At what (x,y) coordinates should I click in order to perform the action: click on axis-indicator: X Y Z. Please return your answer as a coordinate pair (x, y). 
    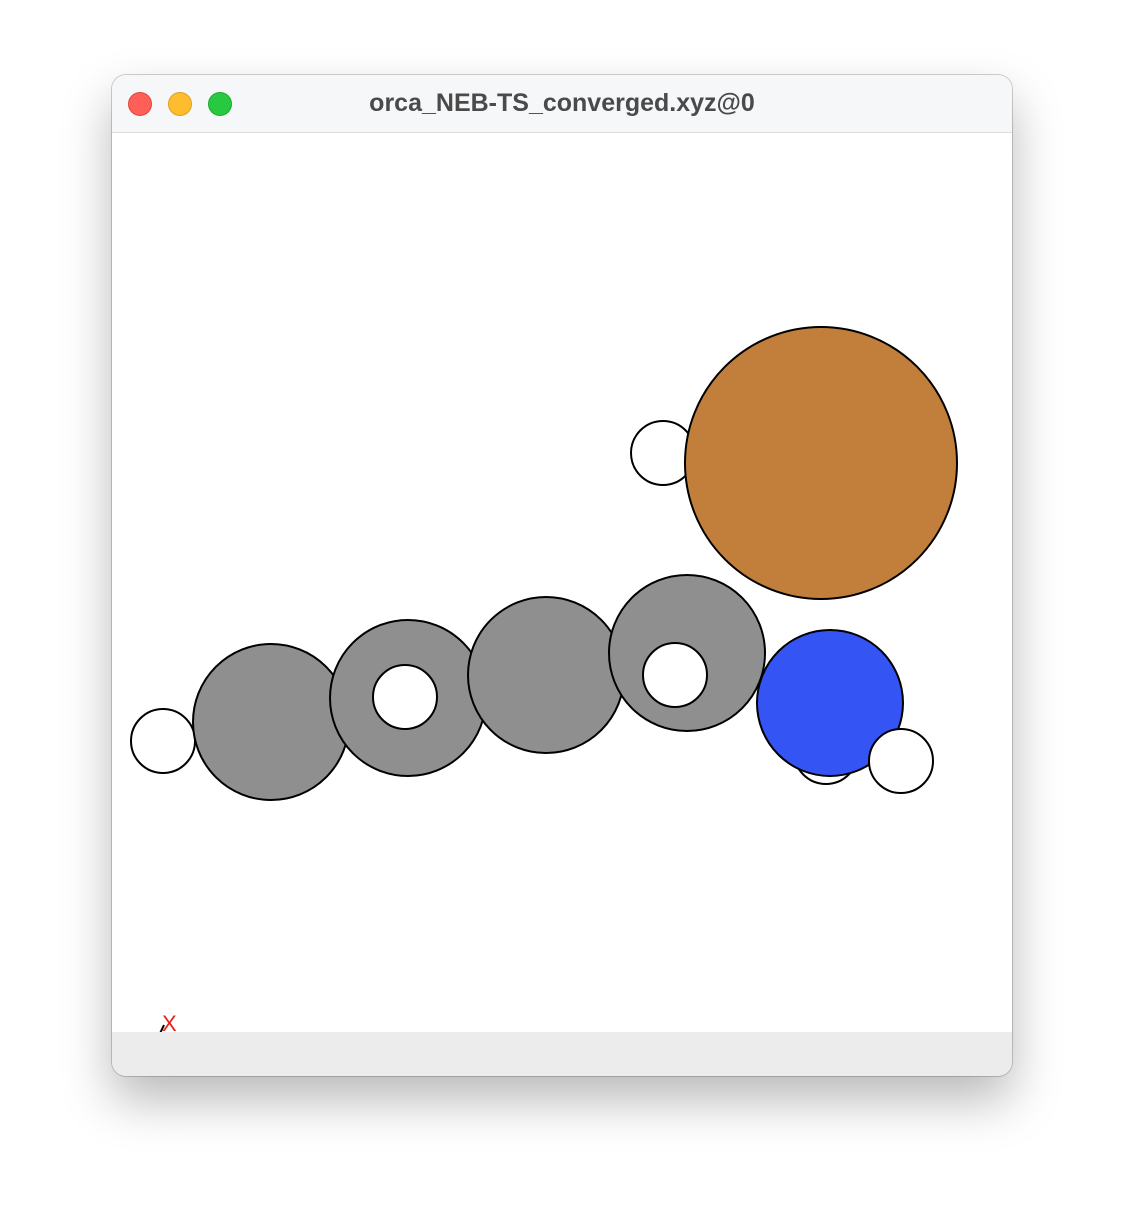
    Looking at the image, I should click on (168, 1021).